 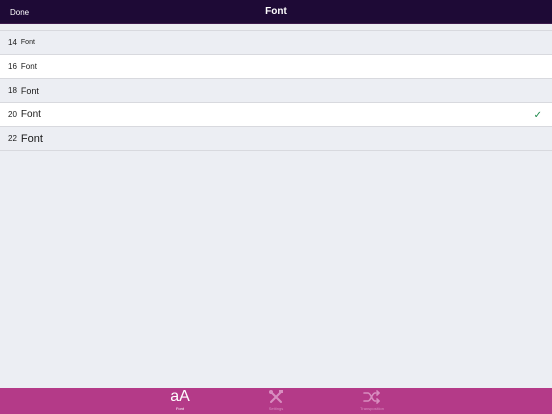 I want to click on font-size-row-22: 22 Font, so click(x=276, y=139).